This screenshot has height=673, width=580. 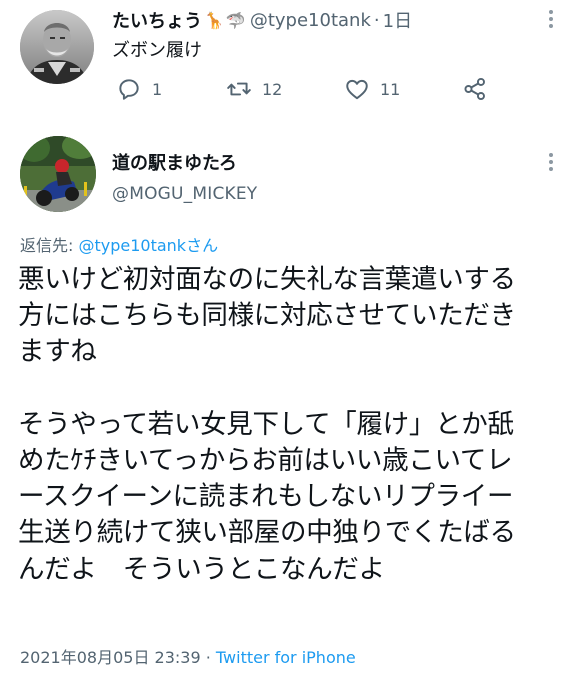 What do you see at coordinates (214, 20) in the screenshot?
I see `giraffe-emoji: 🦒` at bounding box center [214, 20].